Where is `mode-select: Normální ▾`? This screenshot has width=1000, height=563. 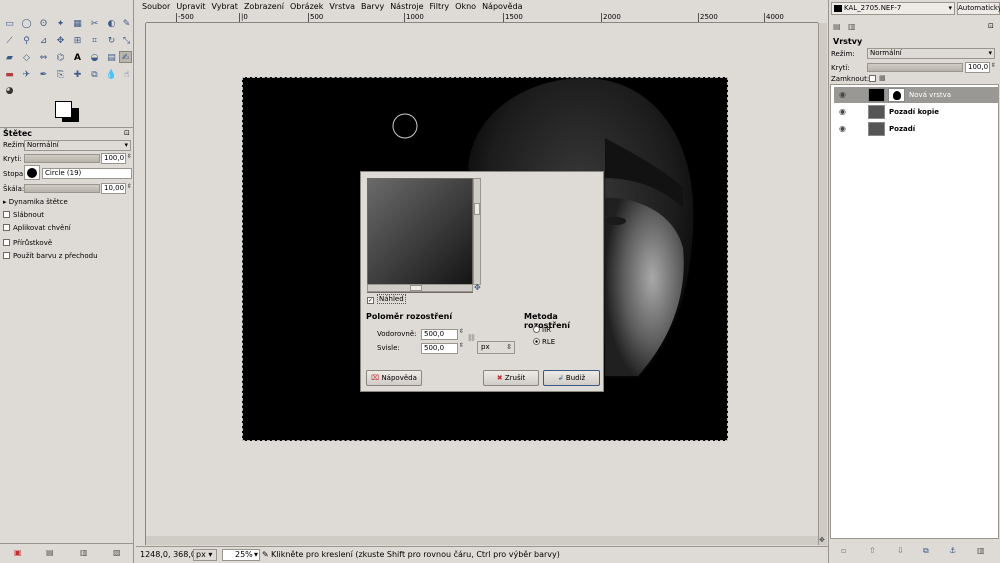 mode-select: Normální ▾ is located at coordinates (77, 145).